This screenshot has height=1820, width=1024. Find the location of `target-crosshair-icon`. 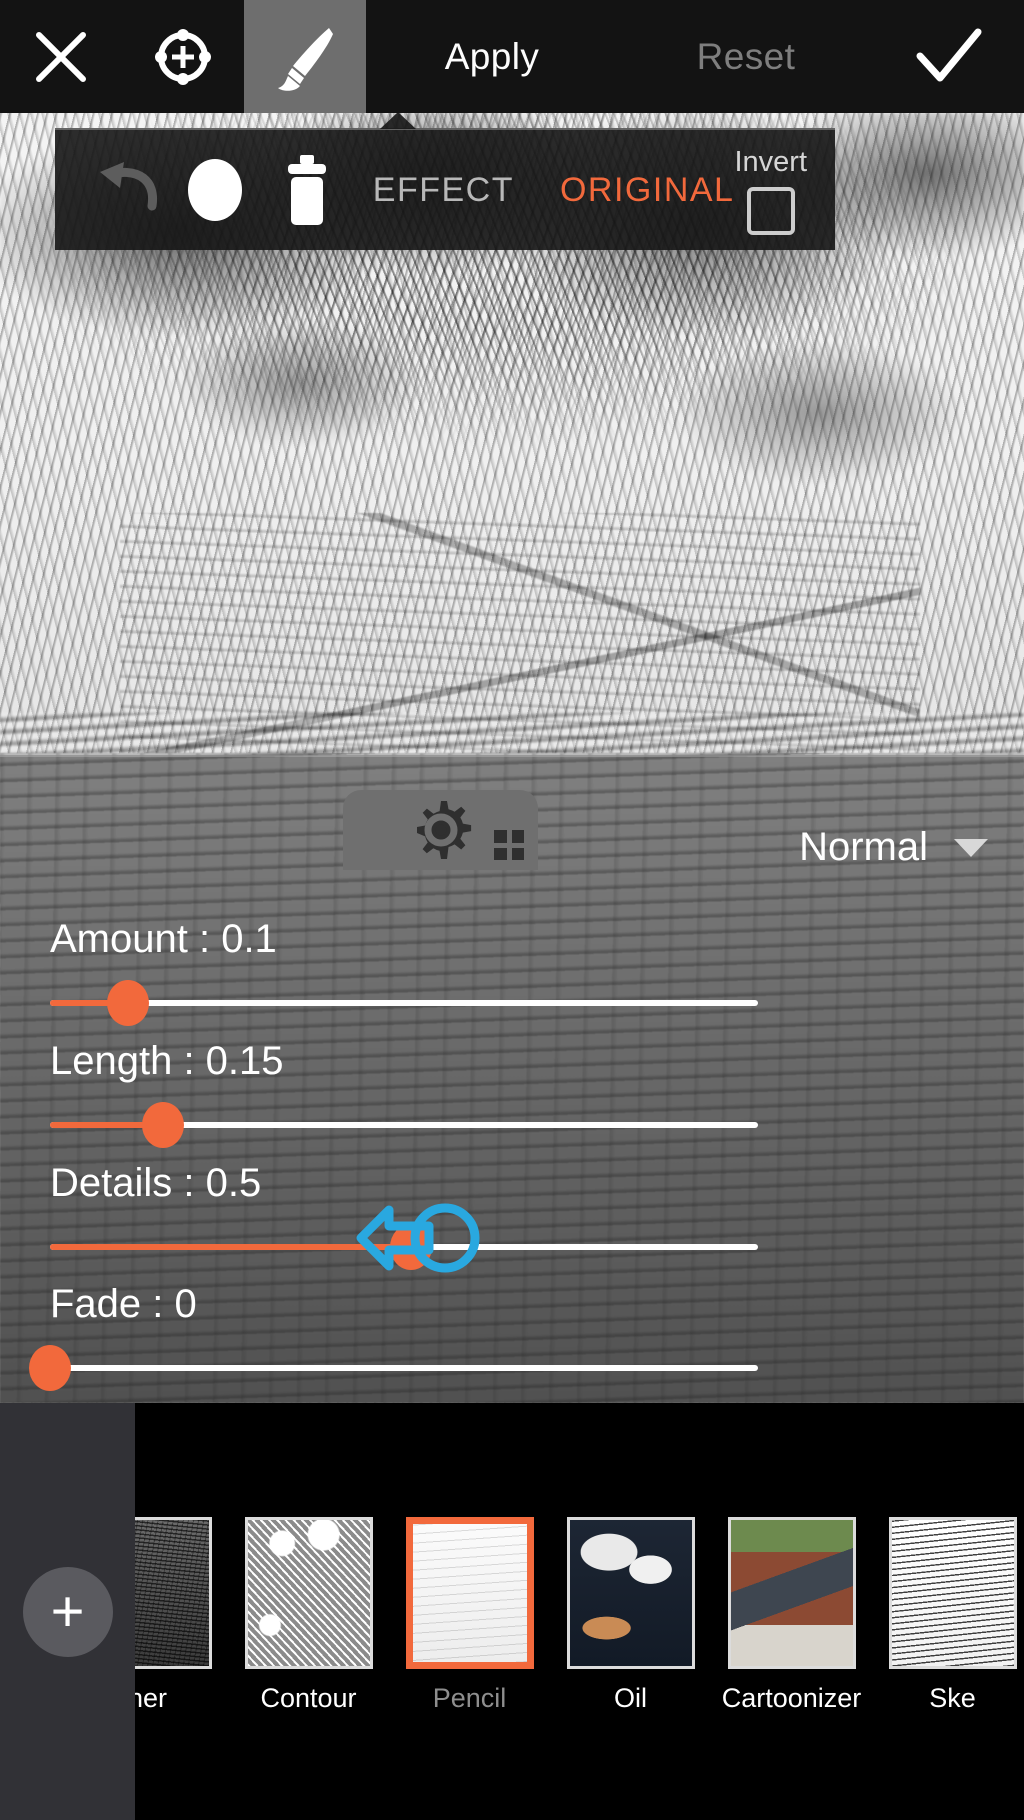

target-crosshair-icon is located at coordinates (183, 56).